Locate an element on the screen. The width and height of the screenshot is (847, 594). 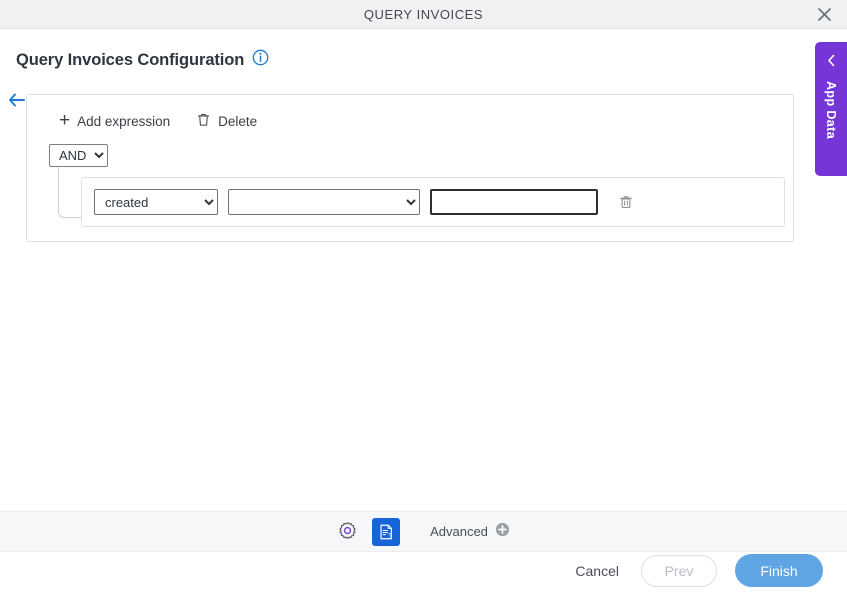
document-help-icon: ? is located at coordinates (386, 531).